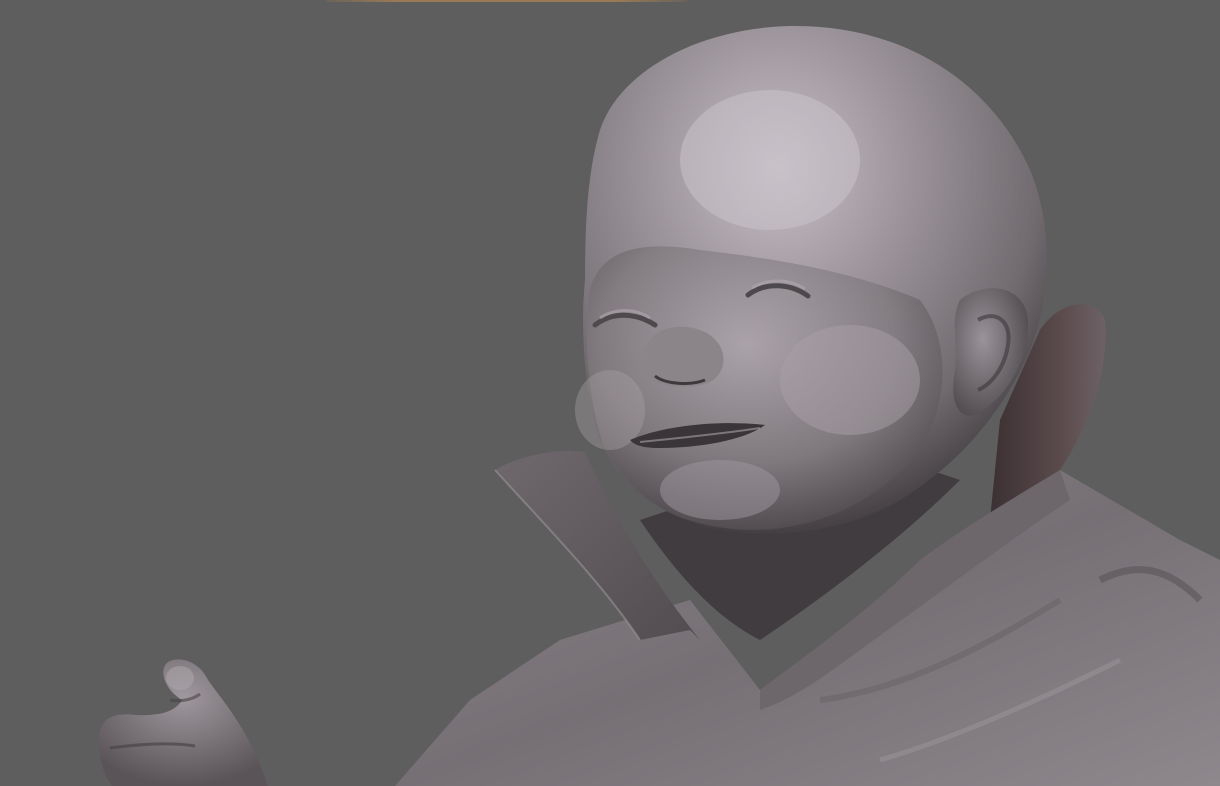  Describe the element at coordinates (770, 160) in the screenshot. I see `forehead-highlight` at that location.